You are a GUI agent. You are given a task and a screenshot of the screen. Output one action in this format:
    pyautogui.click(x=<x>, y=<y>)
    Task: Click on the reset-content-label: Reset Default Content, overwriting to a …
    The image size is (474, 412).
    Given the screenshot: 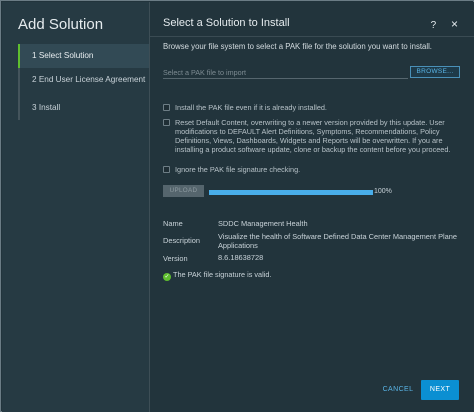 What is the action you would take?
    pyautogui.click(x=313, y=136)
    